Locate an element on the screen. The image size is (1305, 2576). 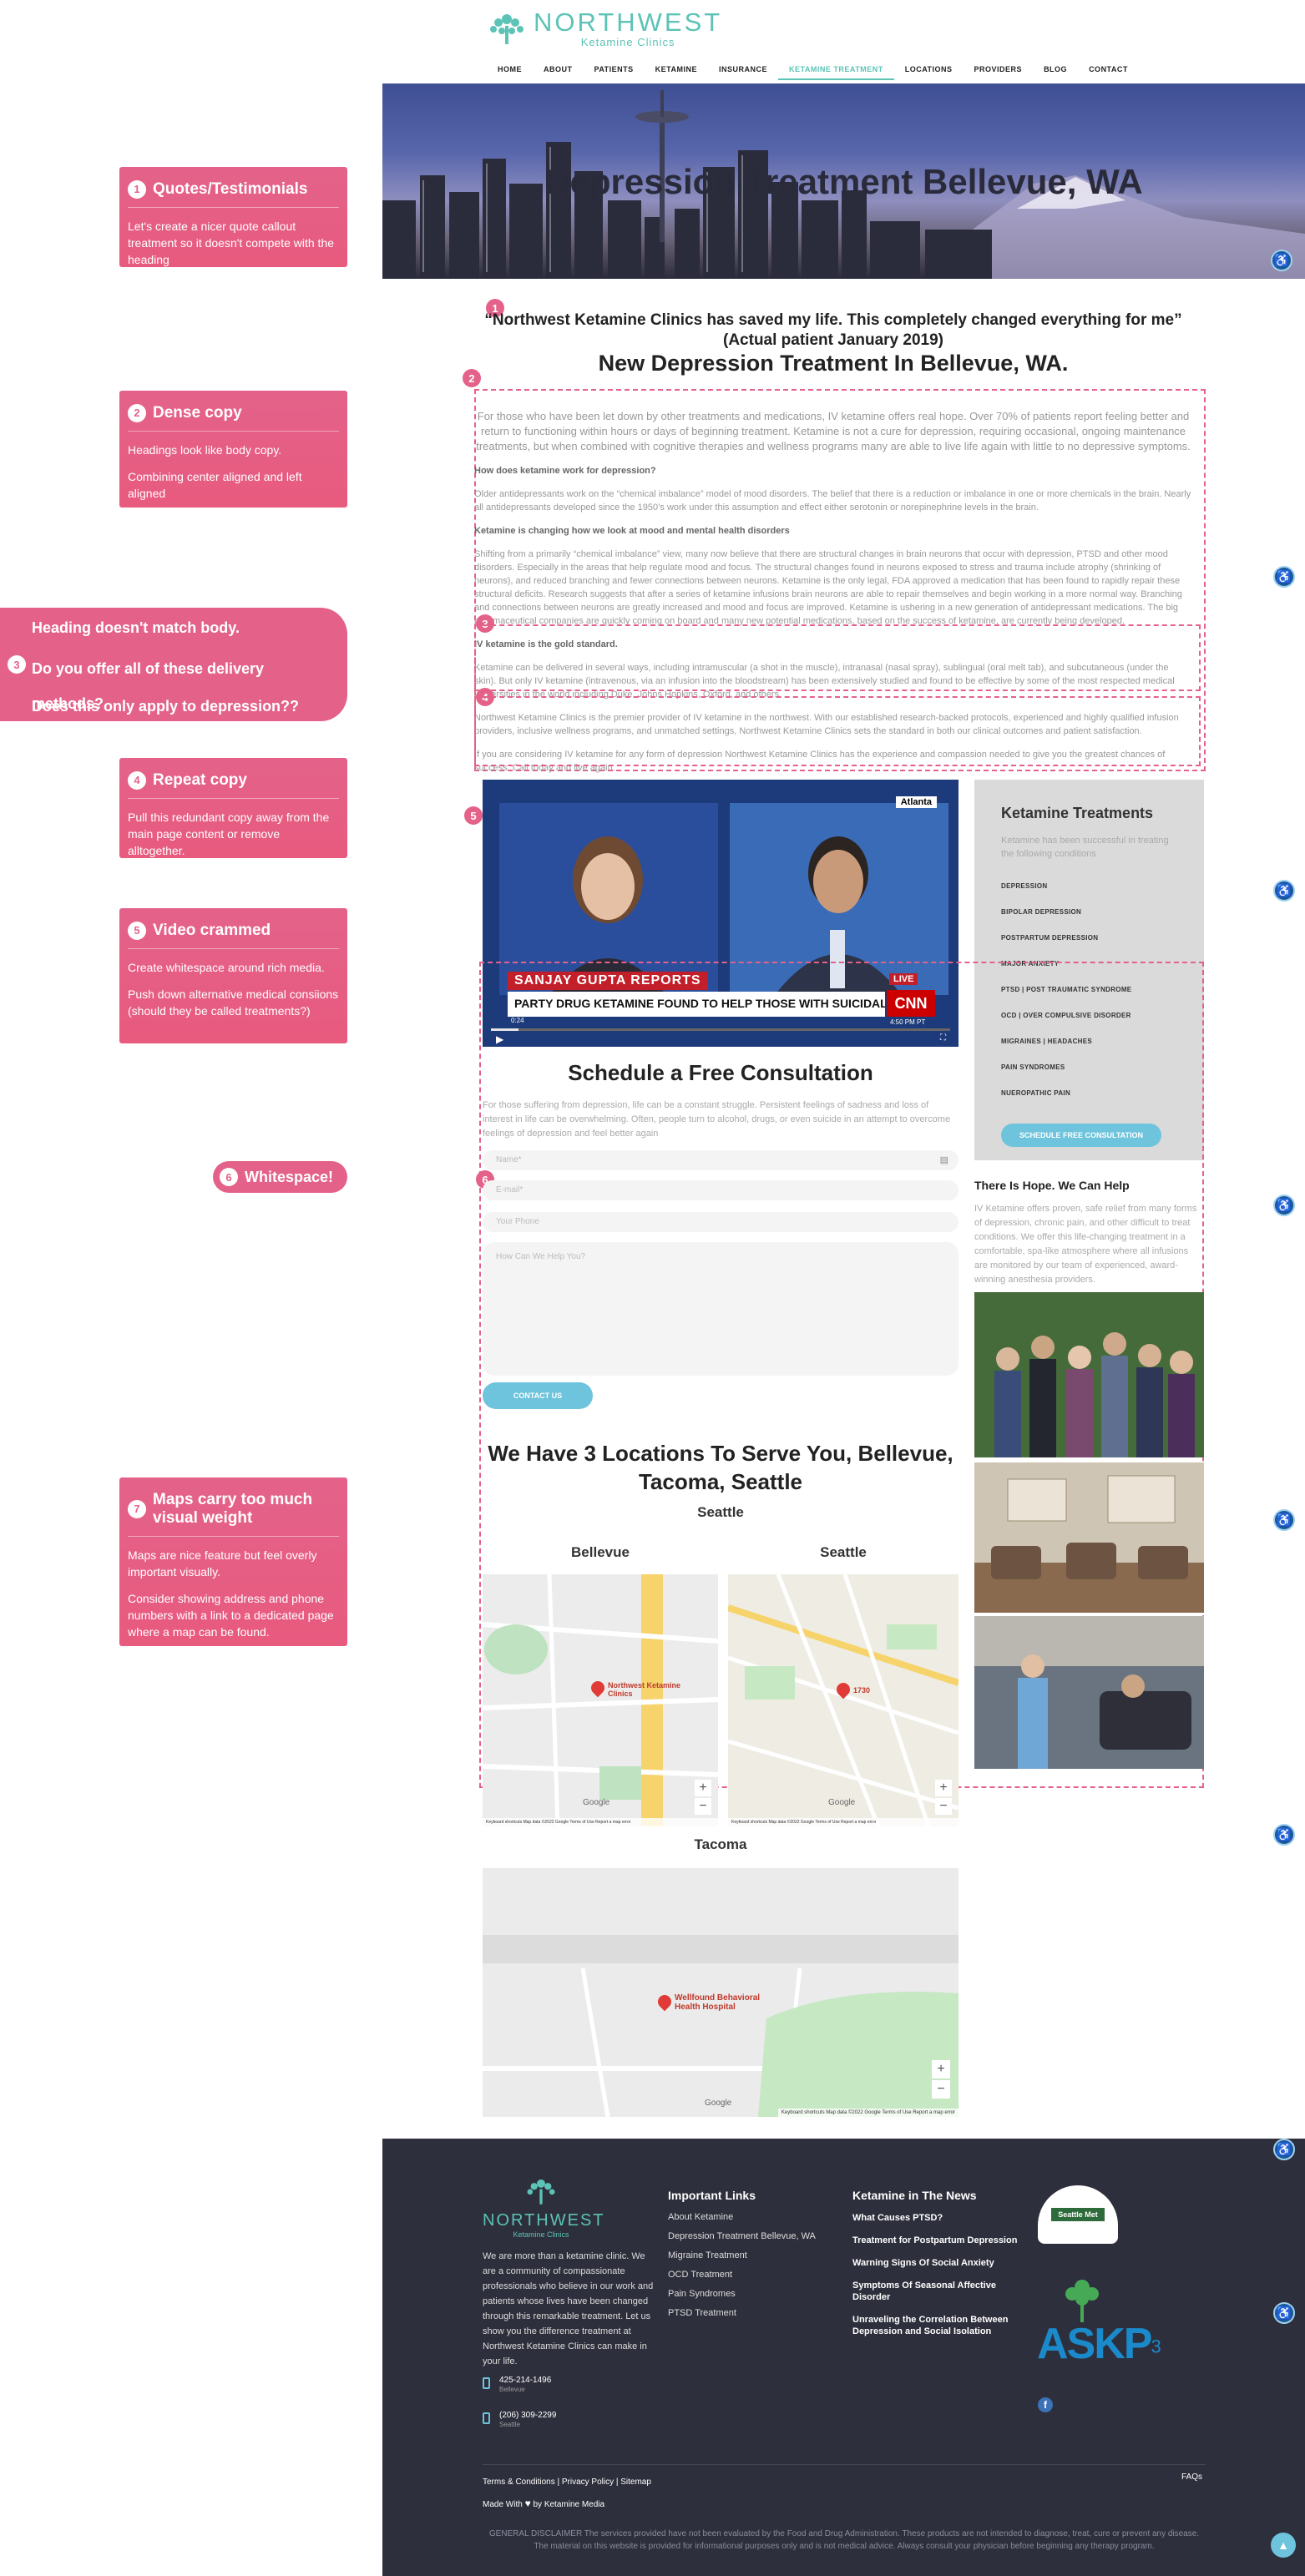
annotation-number: 4 is located at coordinates (137, 780).